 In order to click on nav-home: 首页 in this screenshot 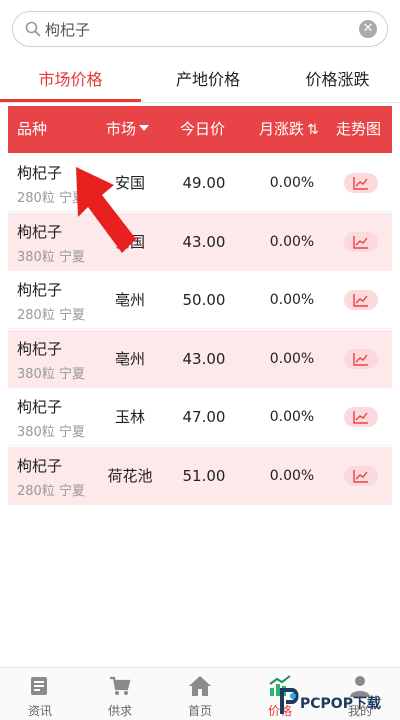, I will do `click(200, 694)`.